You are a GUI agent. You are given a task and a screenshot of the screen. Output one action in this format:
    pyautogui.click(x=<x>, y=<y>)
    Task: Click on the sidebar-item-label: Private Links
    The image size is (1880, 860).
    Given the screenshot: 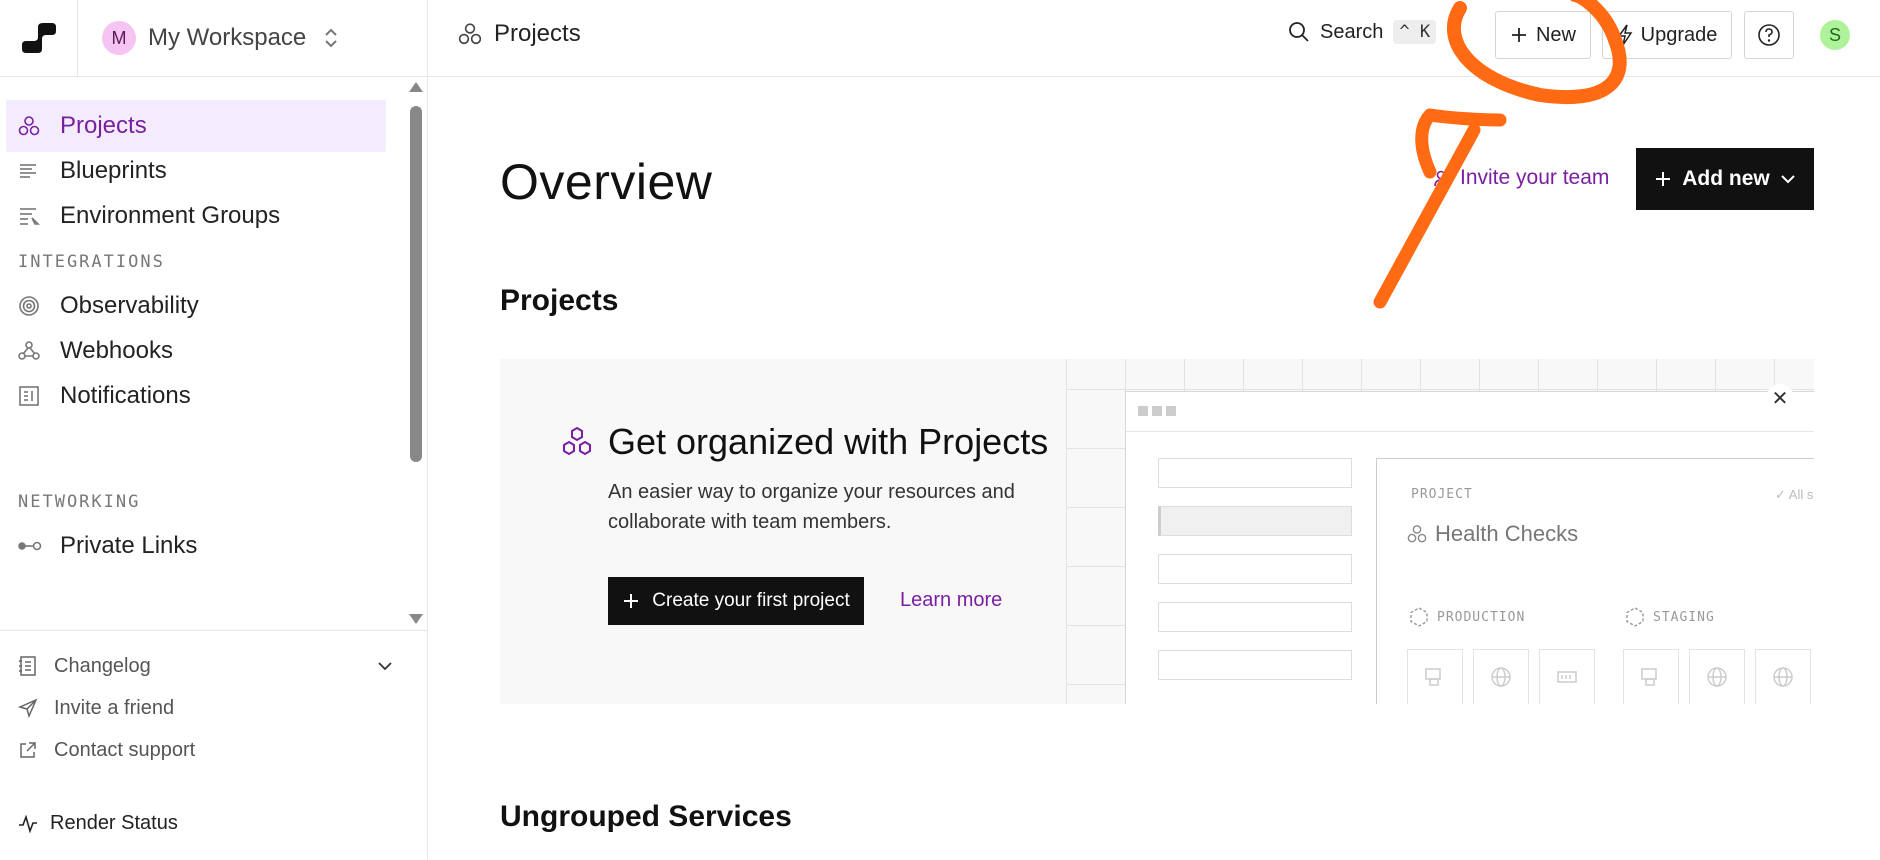 What is the action you would take?
    pyautogui.click(x=129, y=545)
    